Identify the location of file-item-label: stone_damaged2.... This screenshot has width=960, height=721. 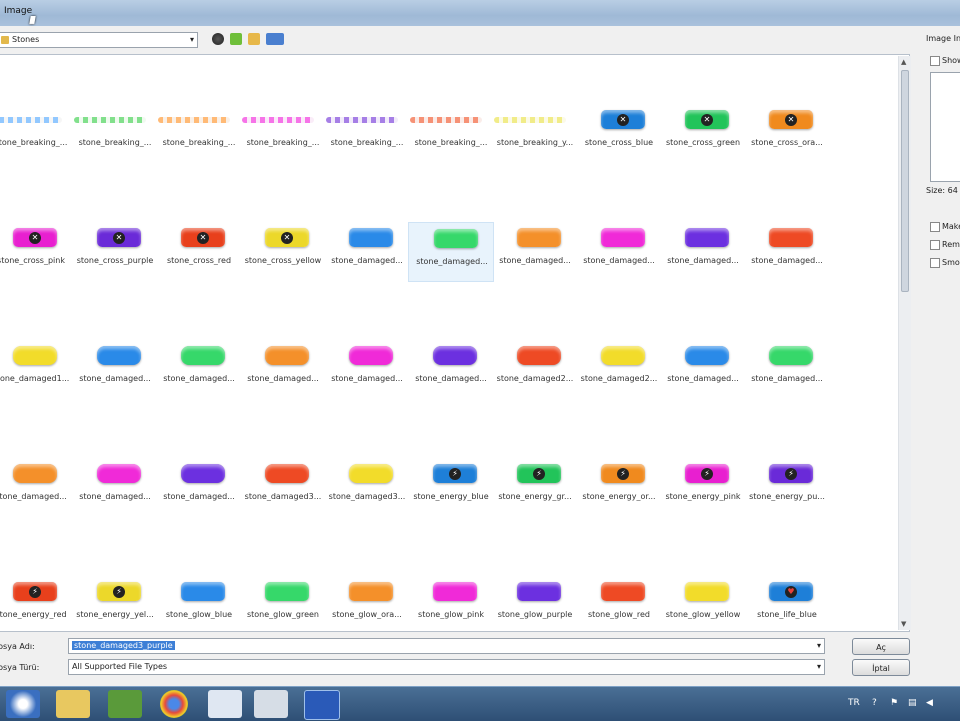
(619, 378).